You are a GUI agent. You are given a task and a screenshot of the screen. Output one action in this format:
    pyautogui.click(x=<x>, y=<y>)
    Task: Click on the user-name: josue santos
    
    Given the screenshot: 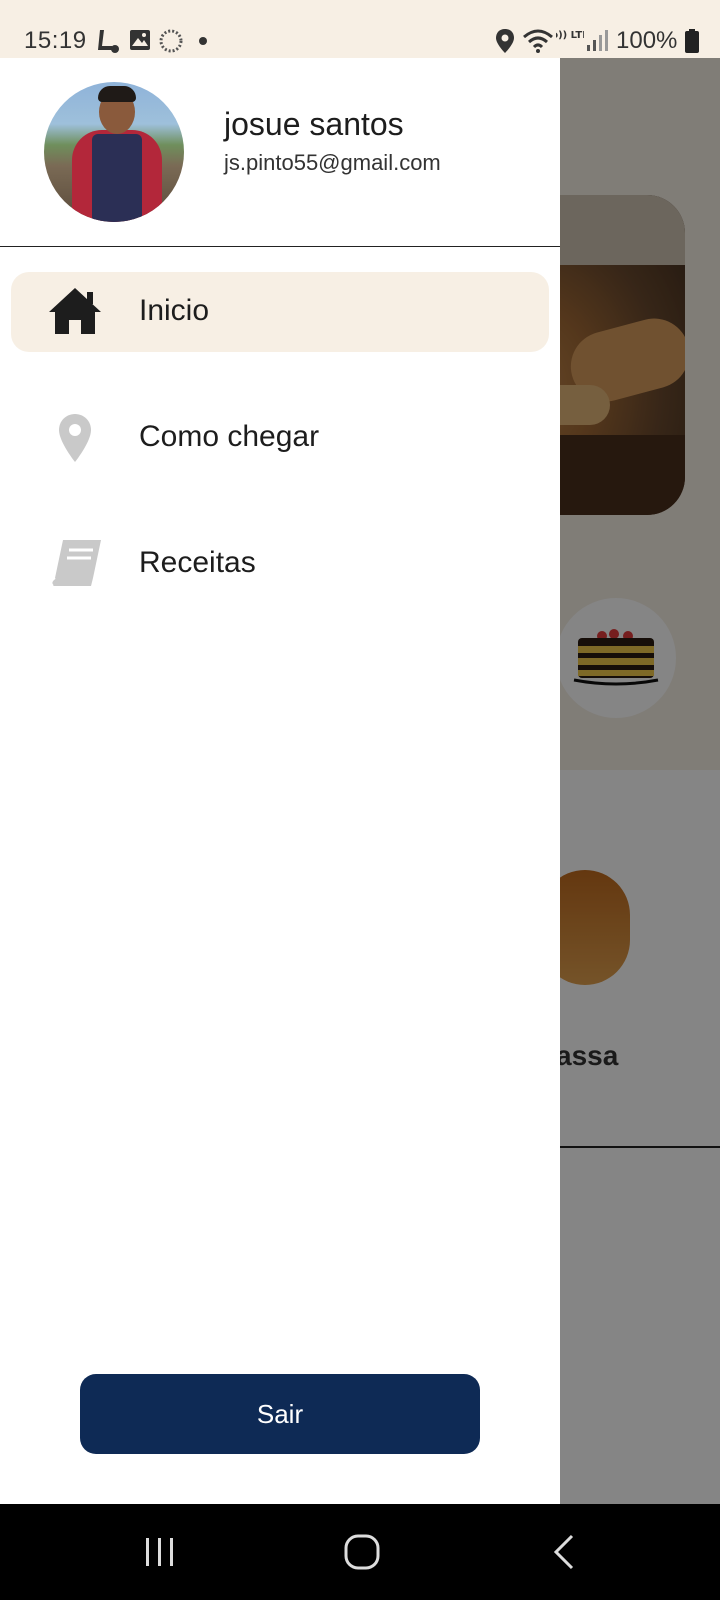 What is the action you would take?
    pyautogui.click(x=314, y=124)
    